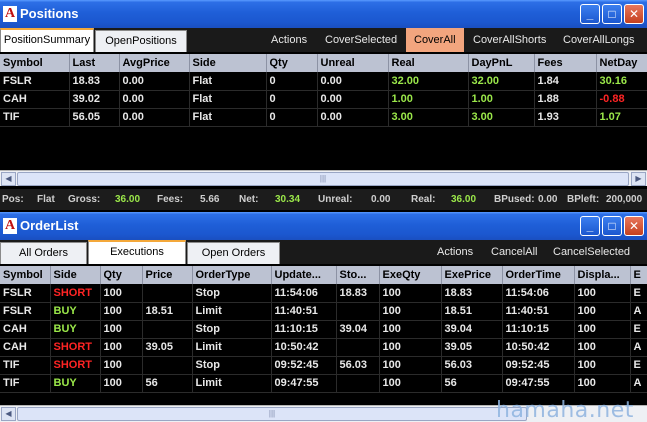  Describe the element at coordinates (548, 199) in the screenshot. I see `bpused-value: 0.00` at that location.